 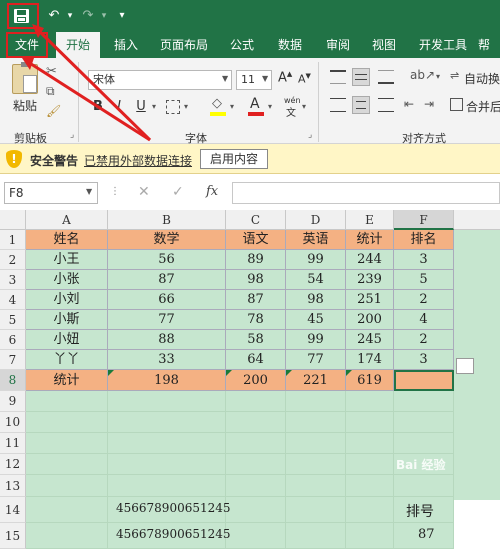 What do you see at coordinates (67, 240) in the screenshot?
I see `cell: 姓名` at bounding box center [67, 240].